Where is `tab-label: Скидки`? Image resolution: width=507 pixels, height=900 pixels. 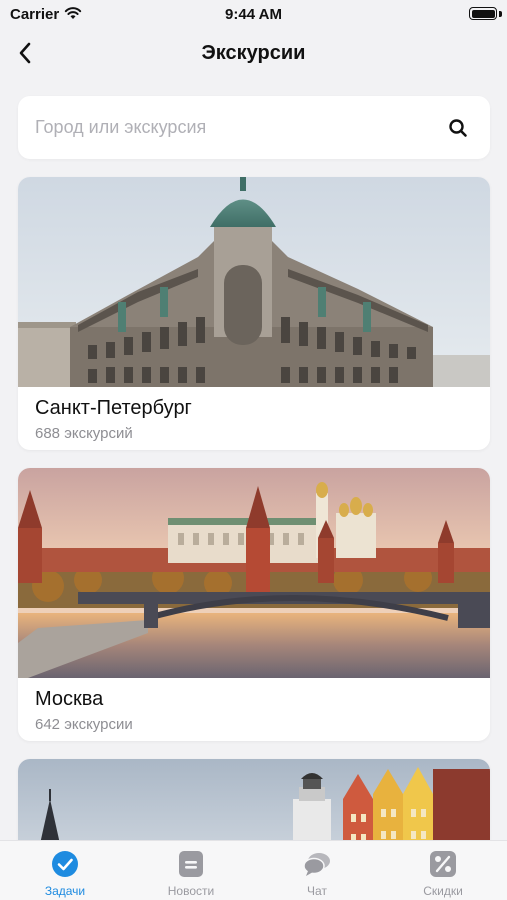 tab-label: Скидки is located at coordinates (443, 891).